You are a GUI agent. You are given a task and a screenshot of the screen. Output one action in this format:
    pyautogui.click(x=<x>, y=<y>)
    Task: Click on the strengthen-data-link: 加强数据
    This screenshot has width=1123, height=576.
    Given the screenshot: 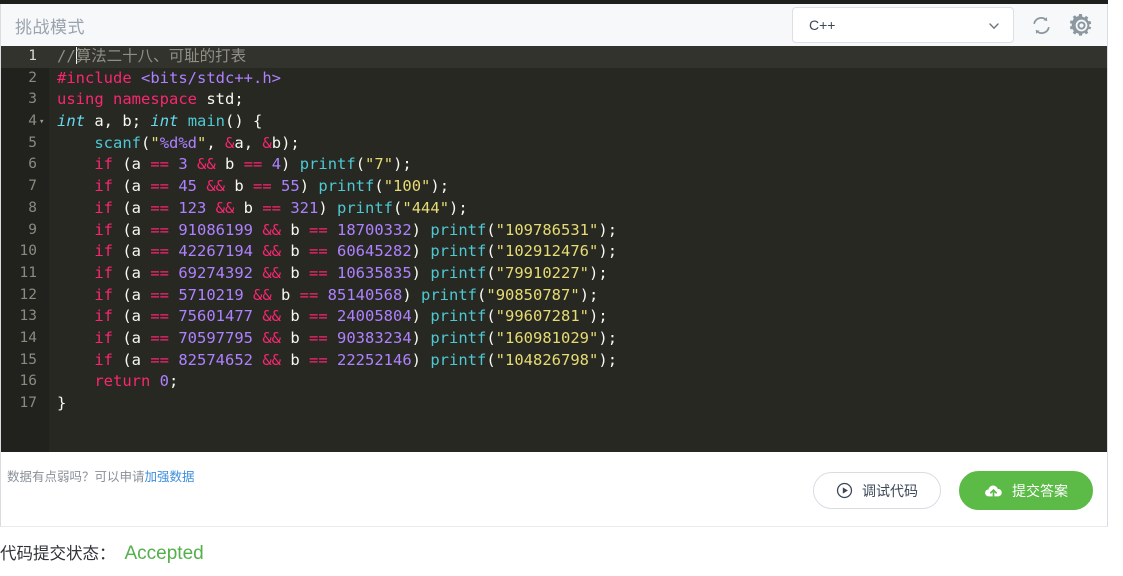 What is the action you would take?
    pyautogui.click(x=170, y=477)
    